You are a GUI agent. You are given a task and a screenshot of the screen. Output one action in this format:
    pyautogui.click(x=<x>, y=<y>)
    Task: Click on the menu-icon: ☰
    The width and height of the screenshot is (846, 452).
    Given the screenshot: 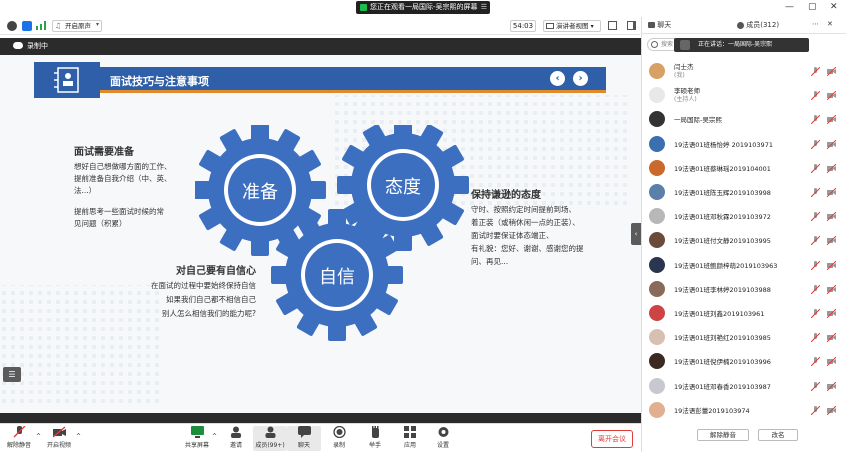 What is the action you would take?
    pyautogui.click(x=484, y=7)
    